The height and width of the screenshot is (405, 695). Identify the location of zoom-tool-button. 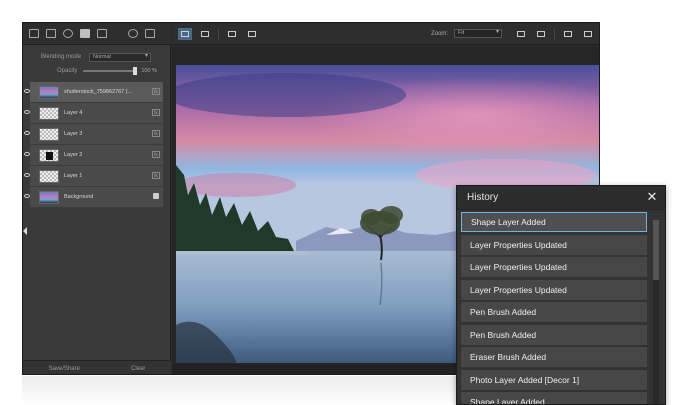
(568, 34).